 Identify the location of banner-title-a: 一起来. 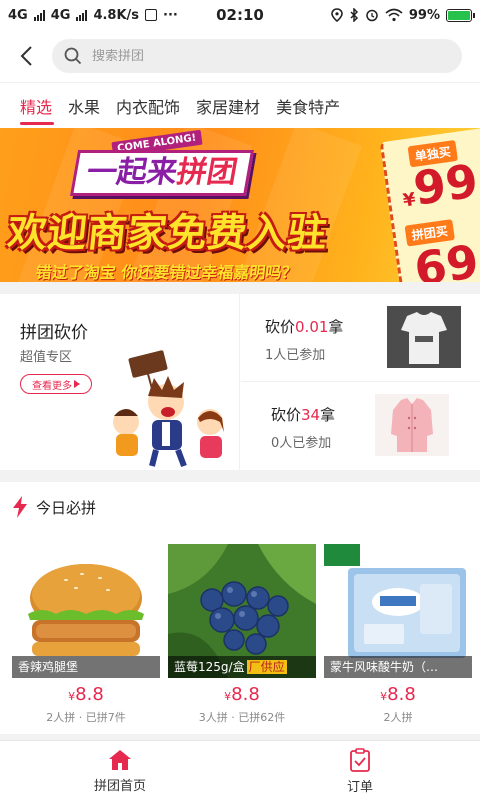
(132, 172).